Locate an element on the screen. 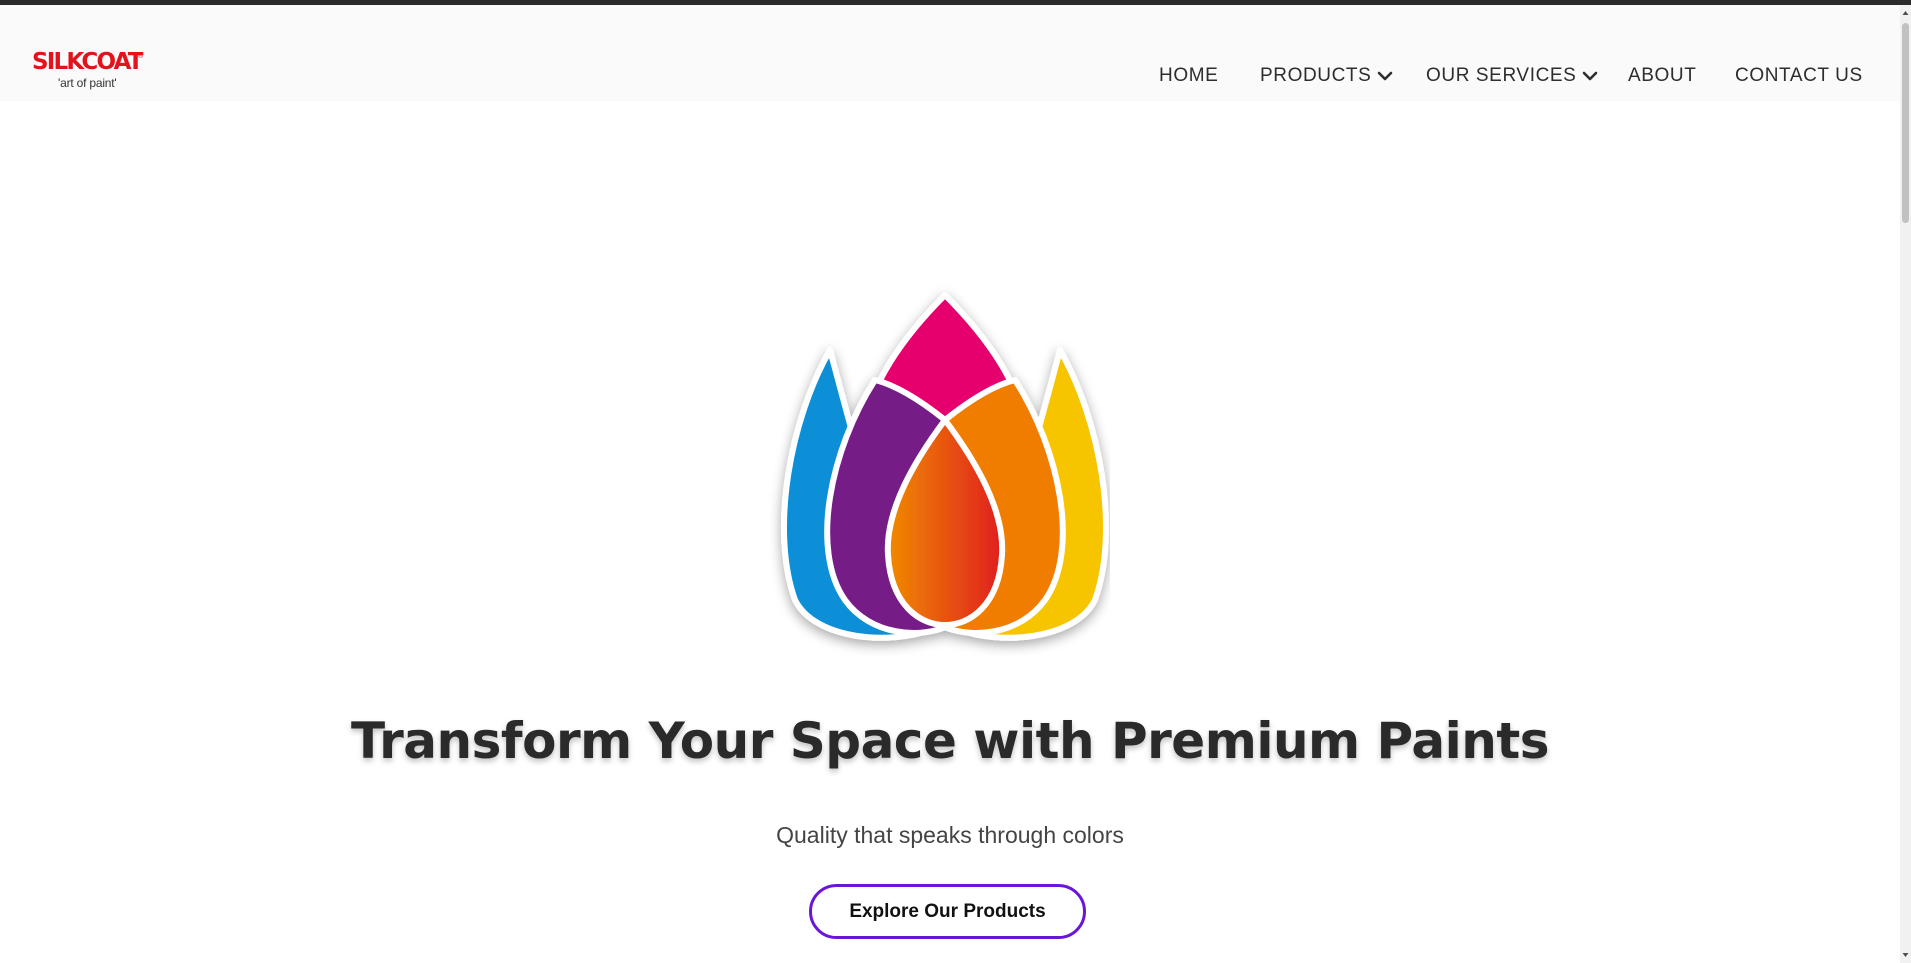 The height and width of the screenshot is (963, 1911). scrollbar-thumb is located at coordinates (1905, 123).